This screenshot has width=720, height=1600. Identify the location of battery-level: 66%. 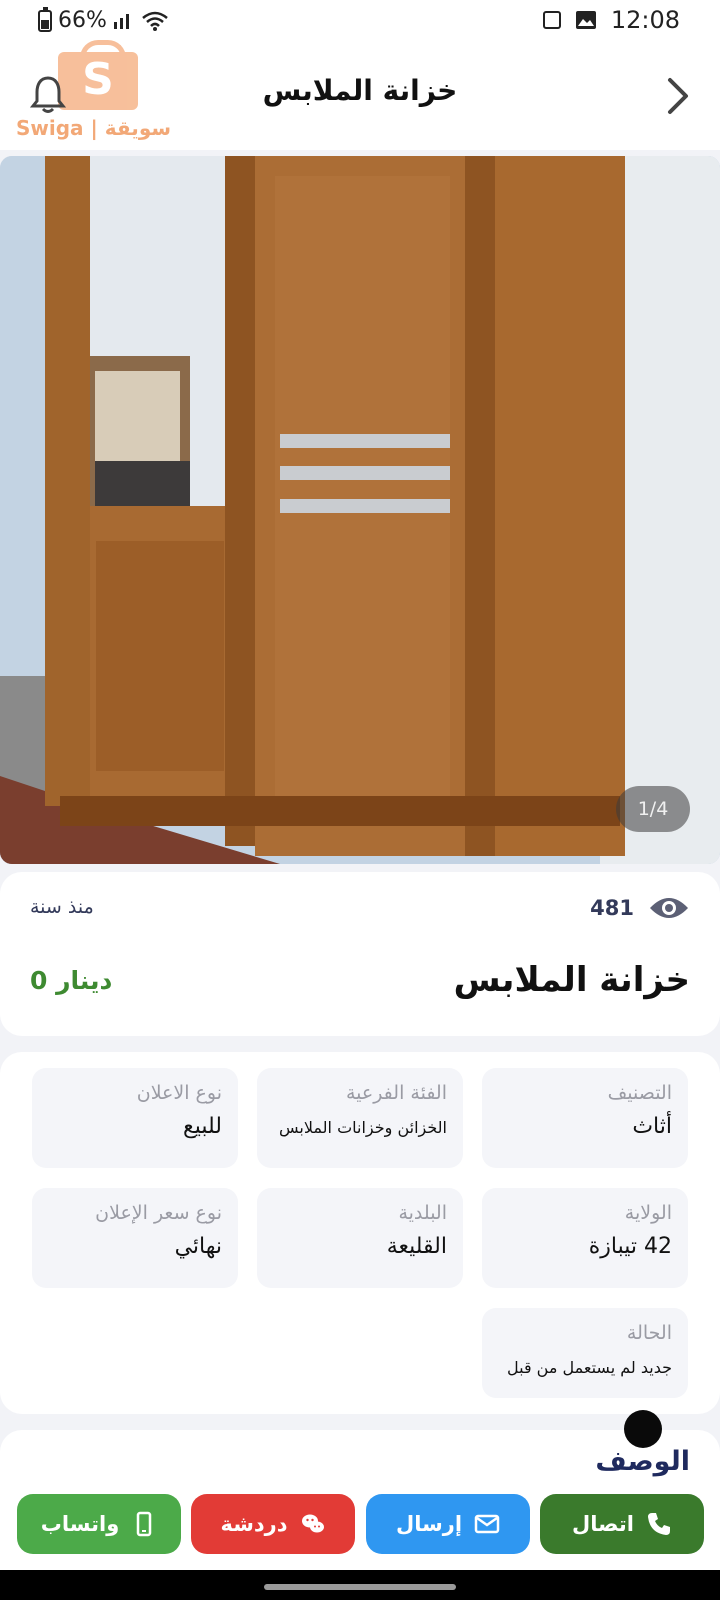
(82, 20).